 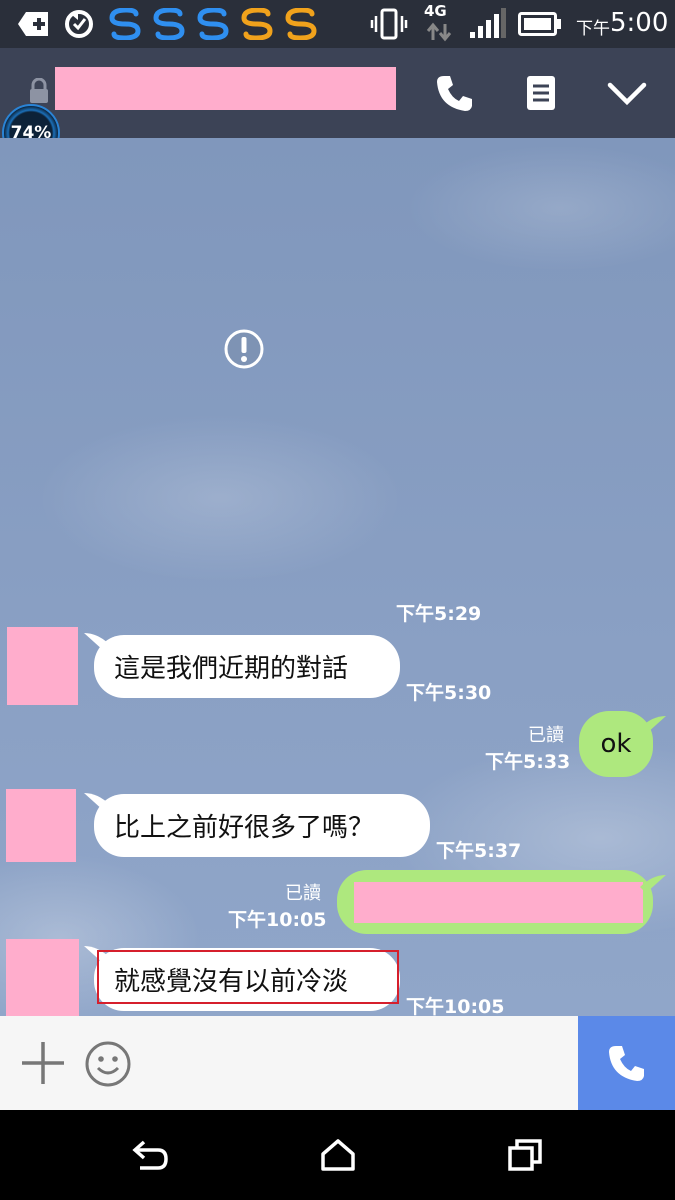 What do you see at coordinates (449, 693) in the screenshot?
I see `message-time: 下午5:30` at bounding box center [449, 693].